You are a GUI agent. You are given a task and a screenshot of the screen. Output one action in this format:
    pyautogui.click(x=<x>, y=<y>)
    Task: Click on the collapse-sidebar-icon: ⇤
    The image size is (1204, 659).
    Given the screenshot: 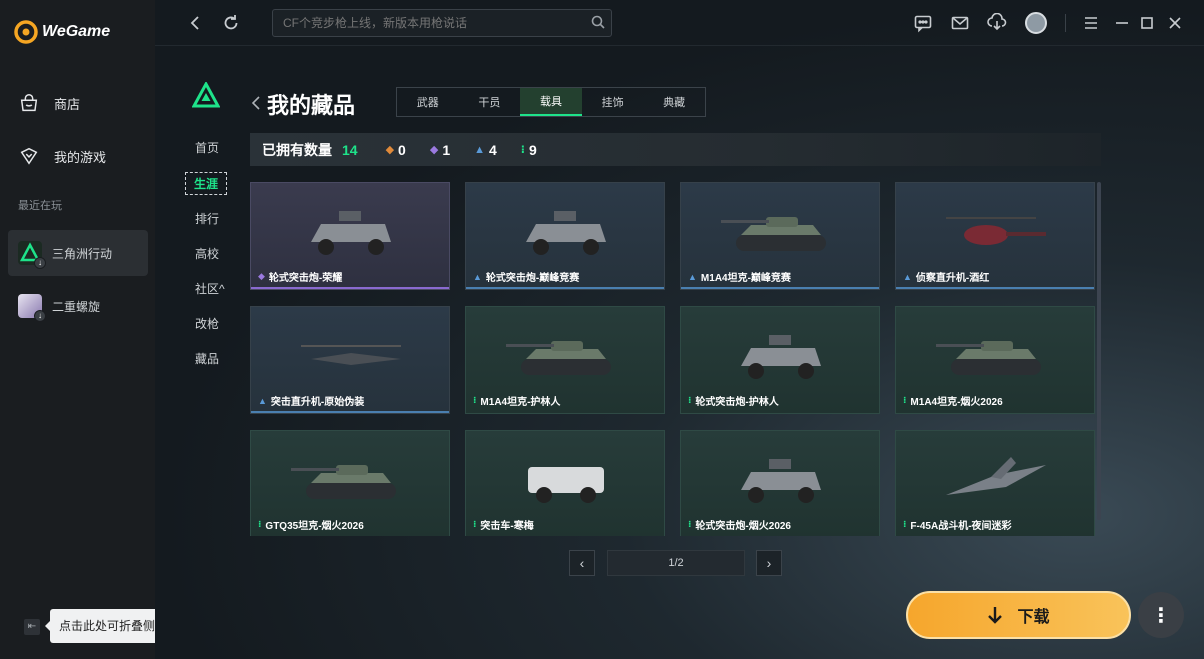 What is the action you would take?
    pyautogui.click(x=32, y=627)
    